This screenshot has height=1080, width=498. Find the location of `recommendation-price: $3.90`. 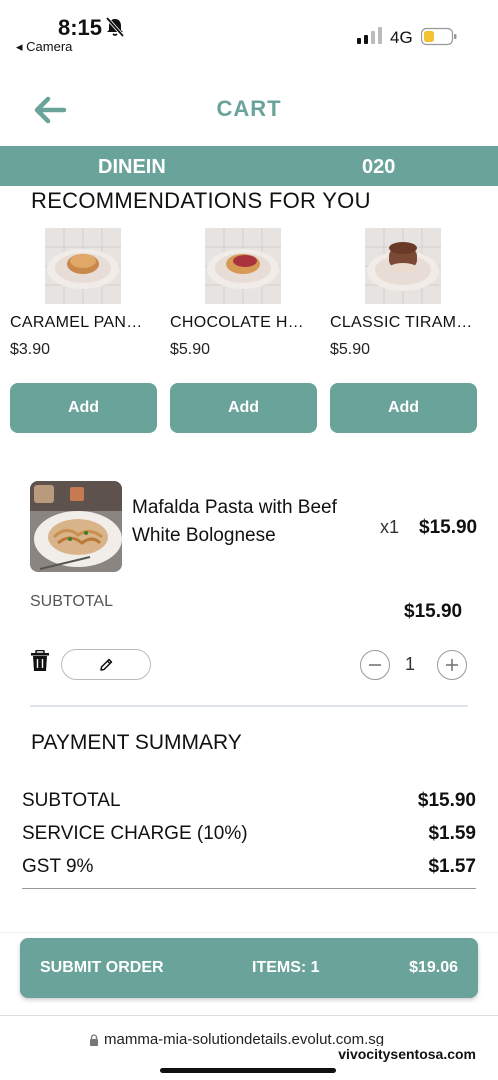

recommendation-price: $3.90 is located at coordinates (30, 349).